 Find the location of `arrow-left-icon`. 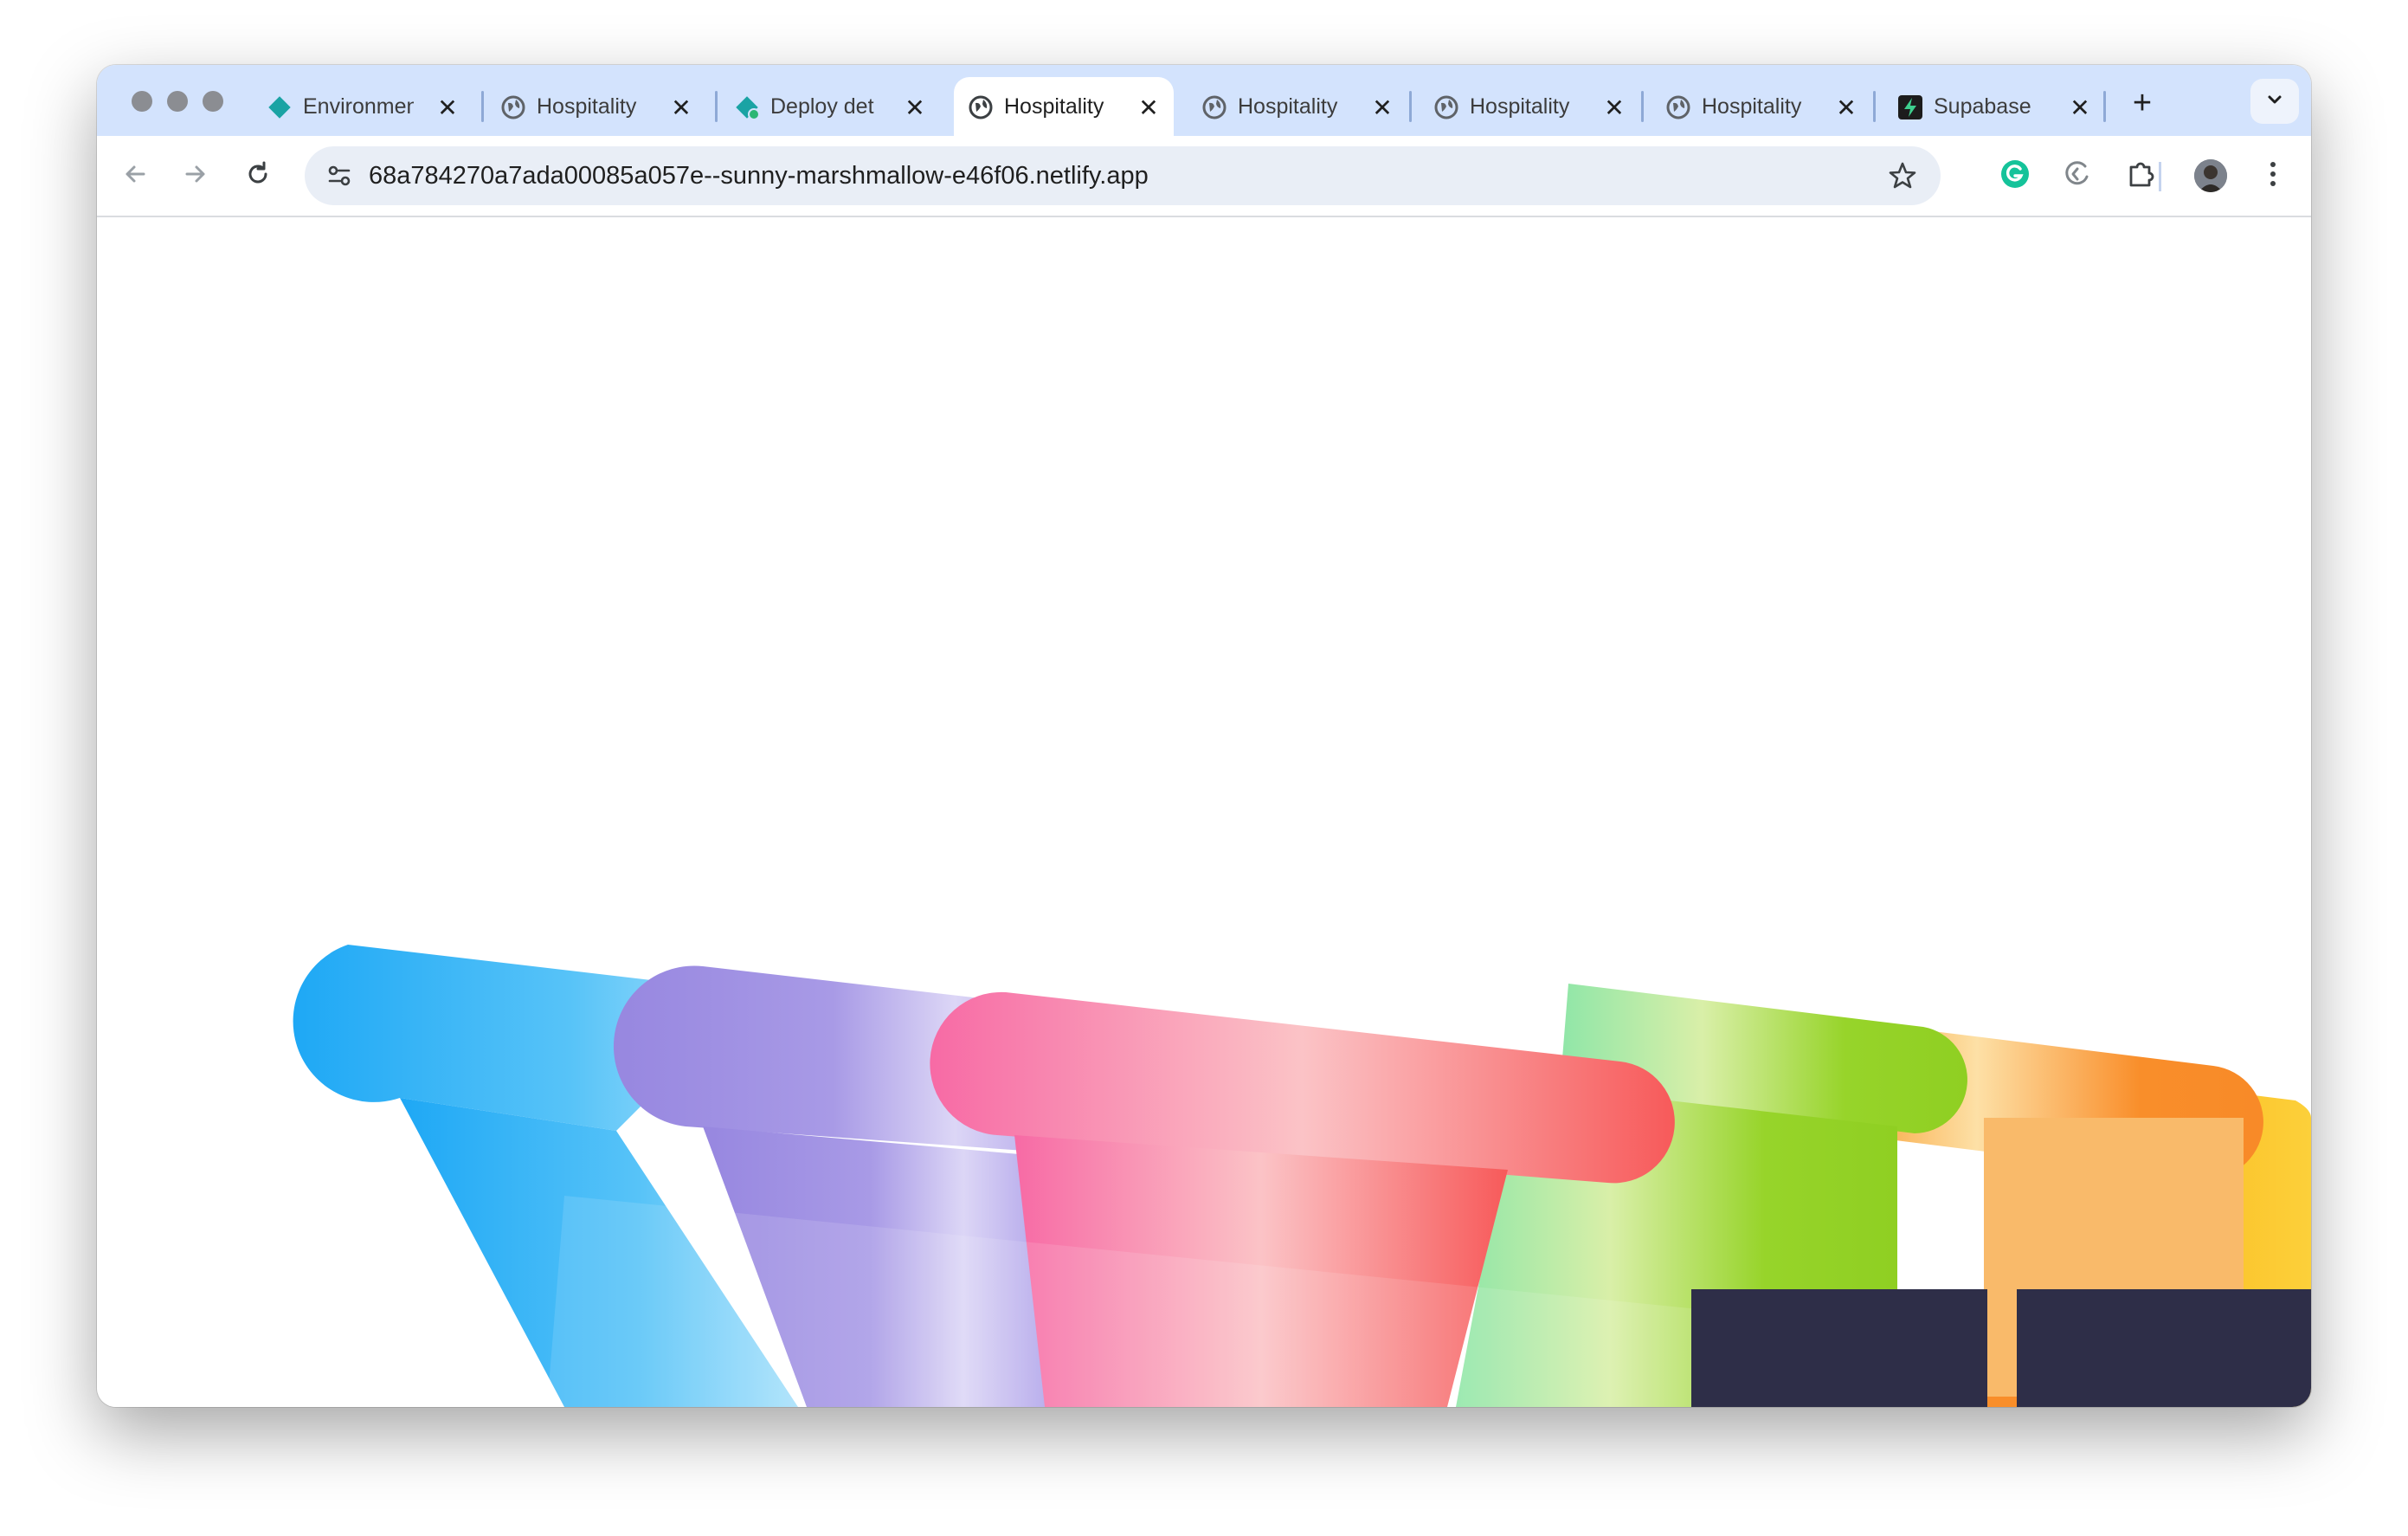

arrow-left-icon is located at coordinates (135, 176).